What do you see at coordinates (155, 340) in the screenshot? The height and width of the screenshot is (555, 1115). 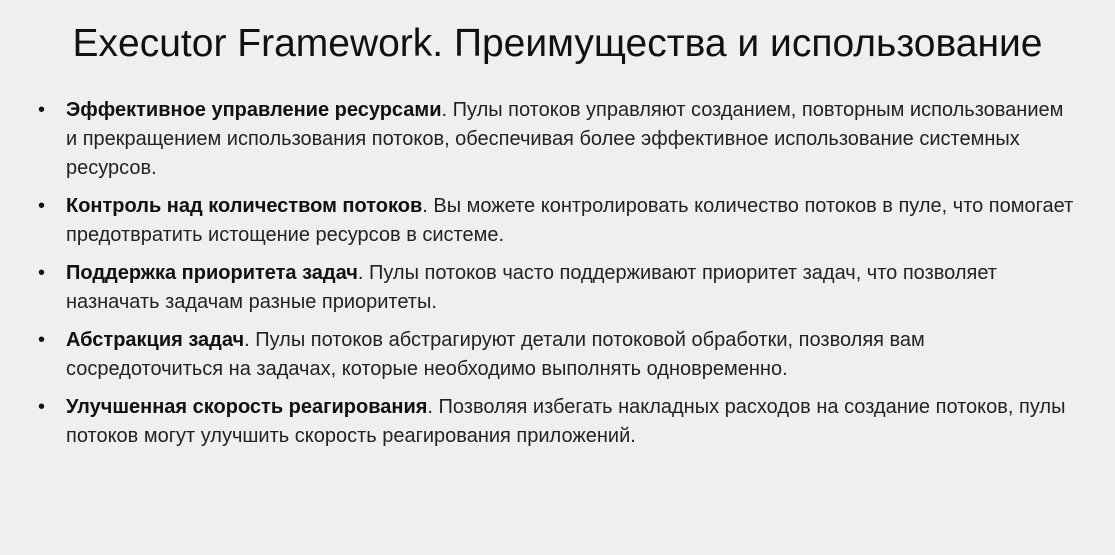 I see `bullet-heading: Абстракция задач` at bounding box center [155, 340].